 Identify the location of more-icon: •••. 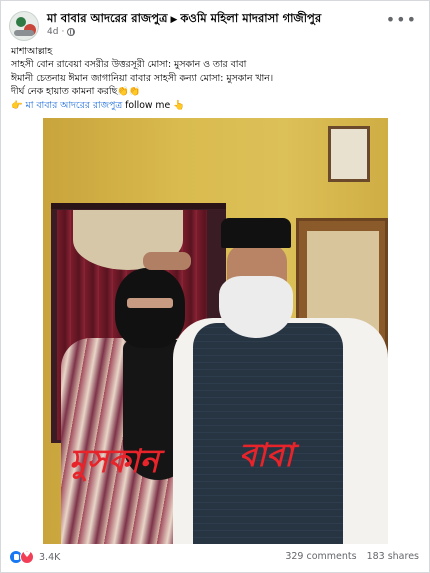
(401, 20).